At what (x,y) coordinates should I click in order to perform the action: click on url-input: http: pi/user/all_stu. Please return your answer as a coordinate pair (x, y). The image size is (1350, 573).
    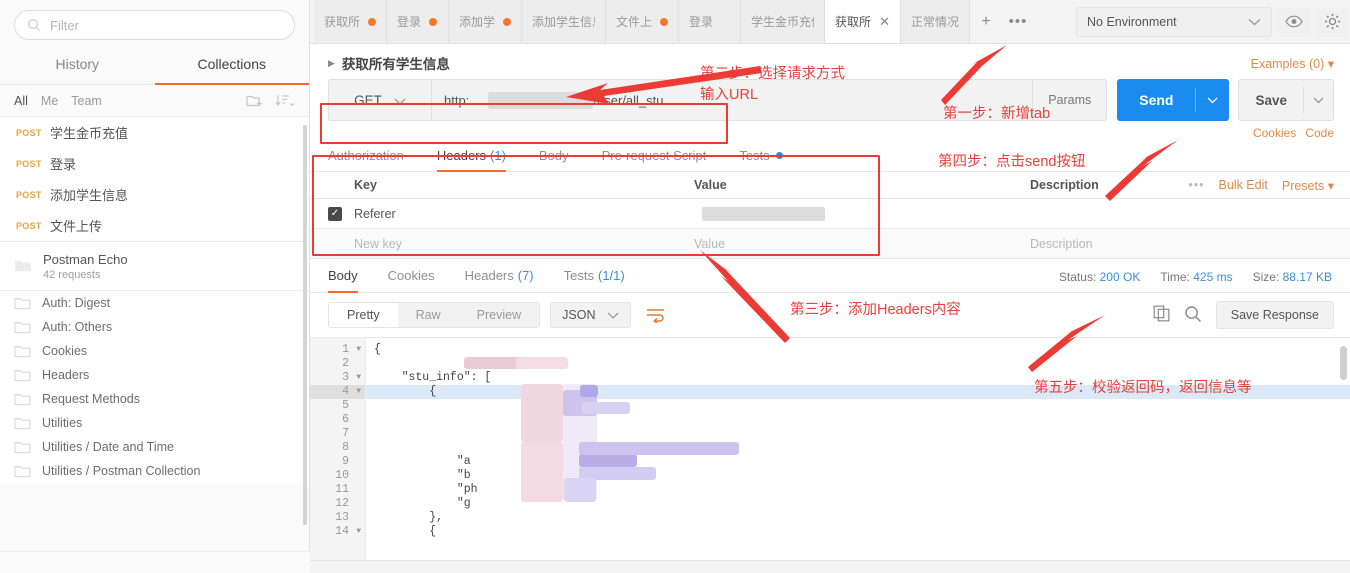
    Looking at the image, I should click on (732, 100).